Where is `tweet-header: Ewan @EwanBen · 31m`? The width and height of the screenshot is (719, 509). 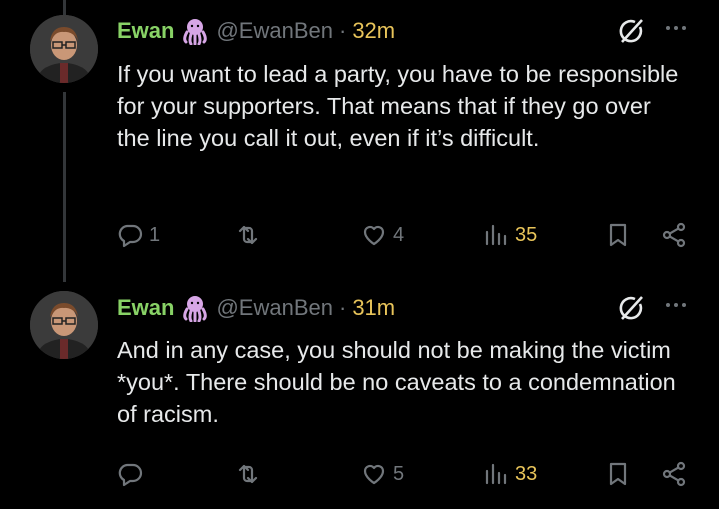
tweet-header: Ewan @EwanBen · 31m is located at coordinates (256, 308).